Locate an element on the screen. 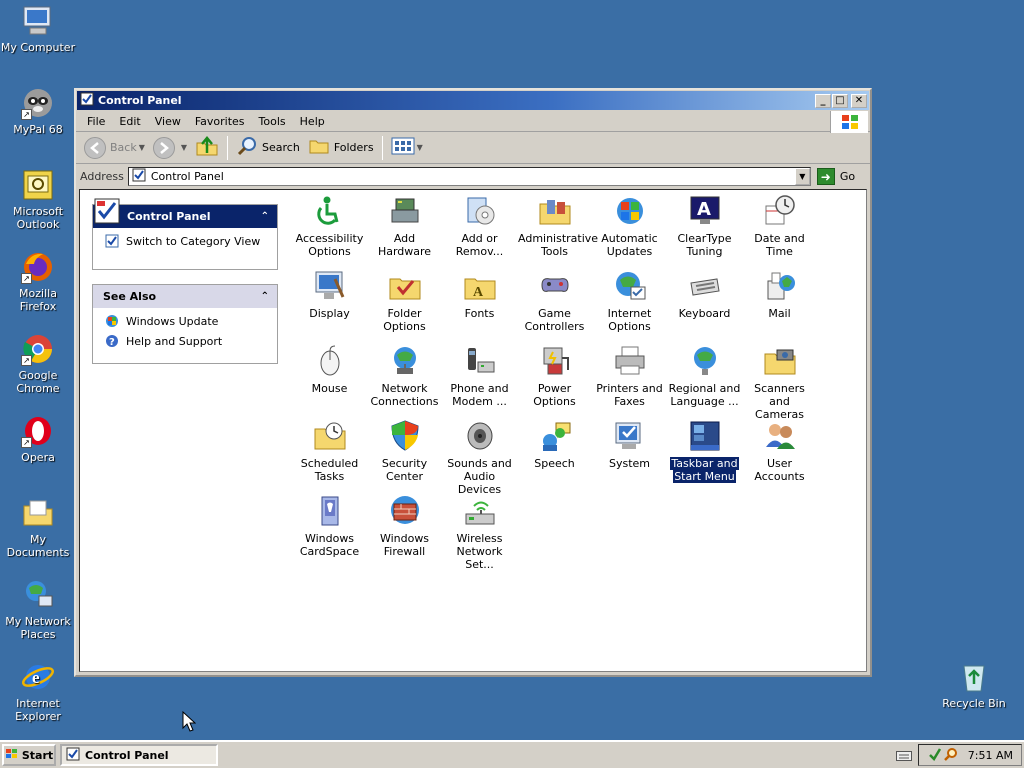  help-icon: ? is located at coordinates (112, 341).